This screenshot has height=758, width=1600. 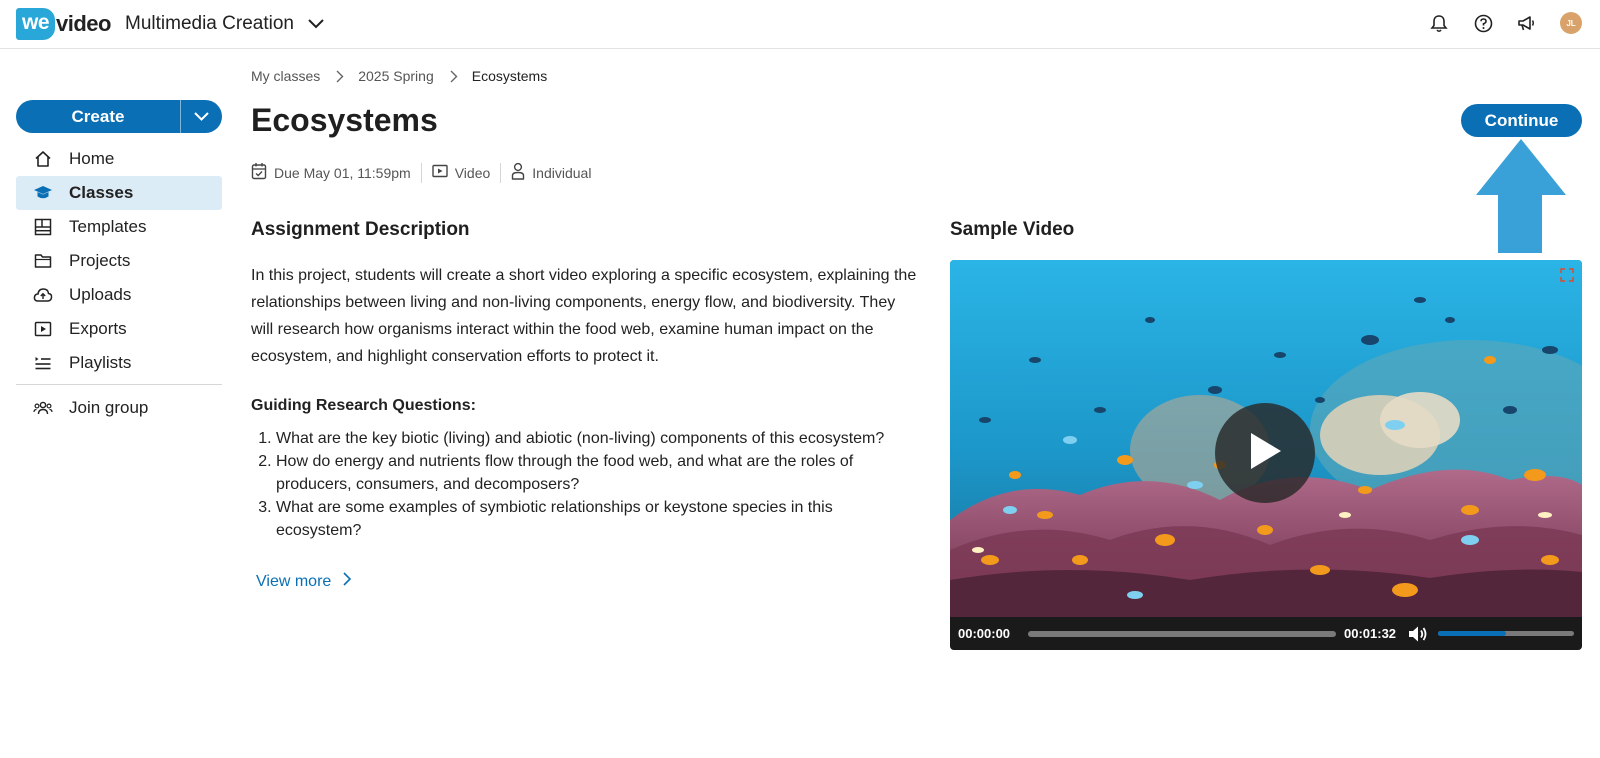 I want to click on sidebar-item-projects: Projects, so click(x=119, y=261).